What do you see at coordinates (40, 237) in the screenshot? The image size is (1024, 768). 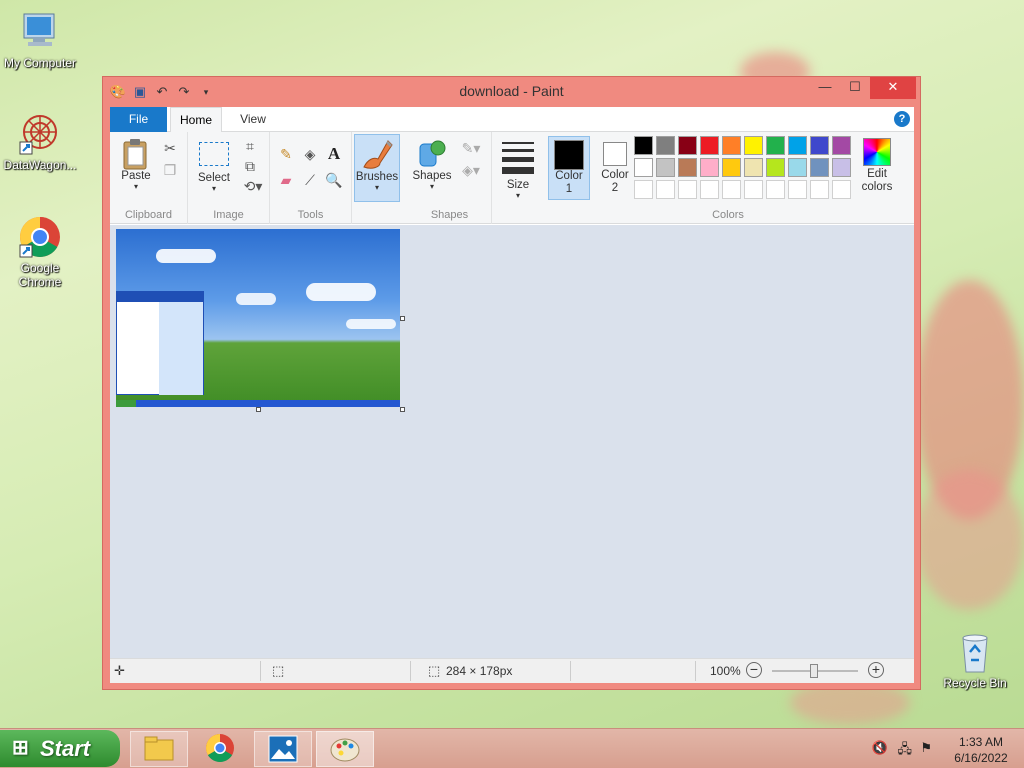 I see `chrome-icon` at bounding box center [40, 237].